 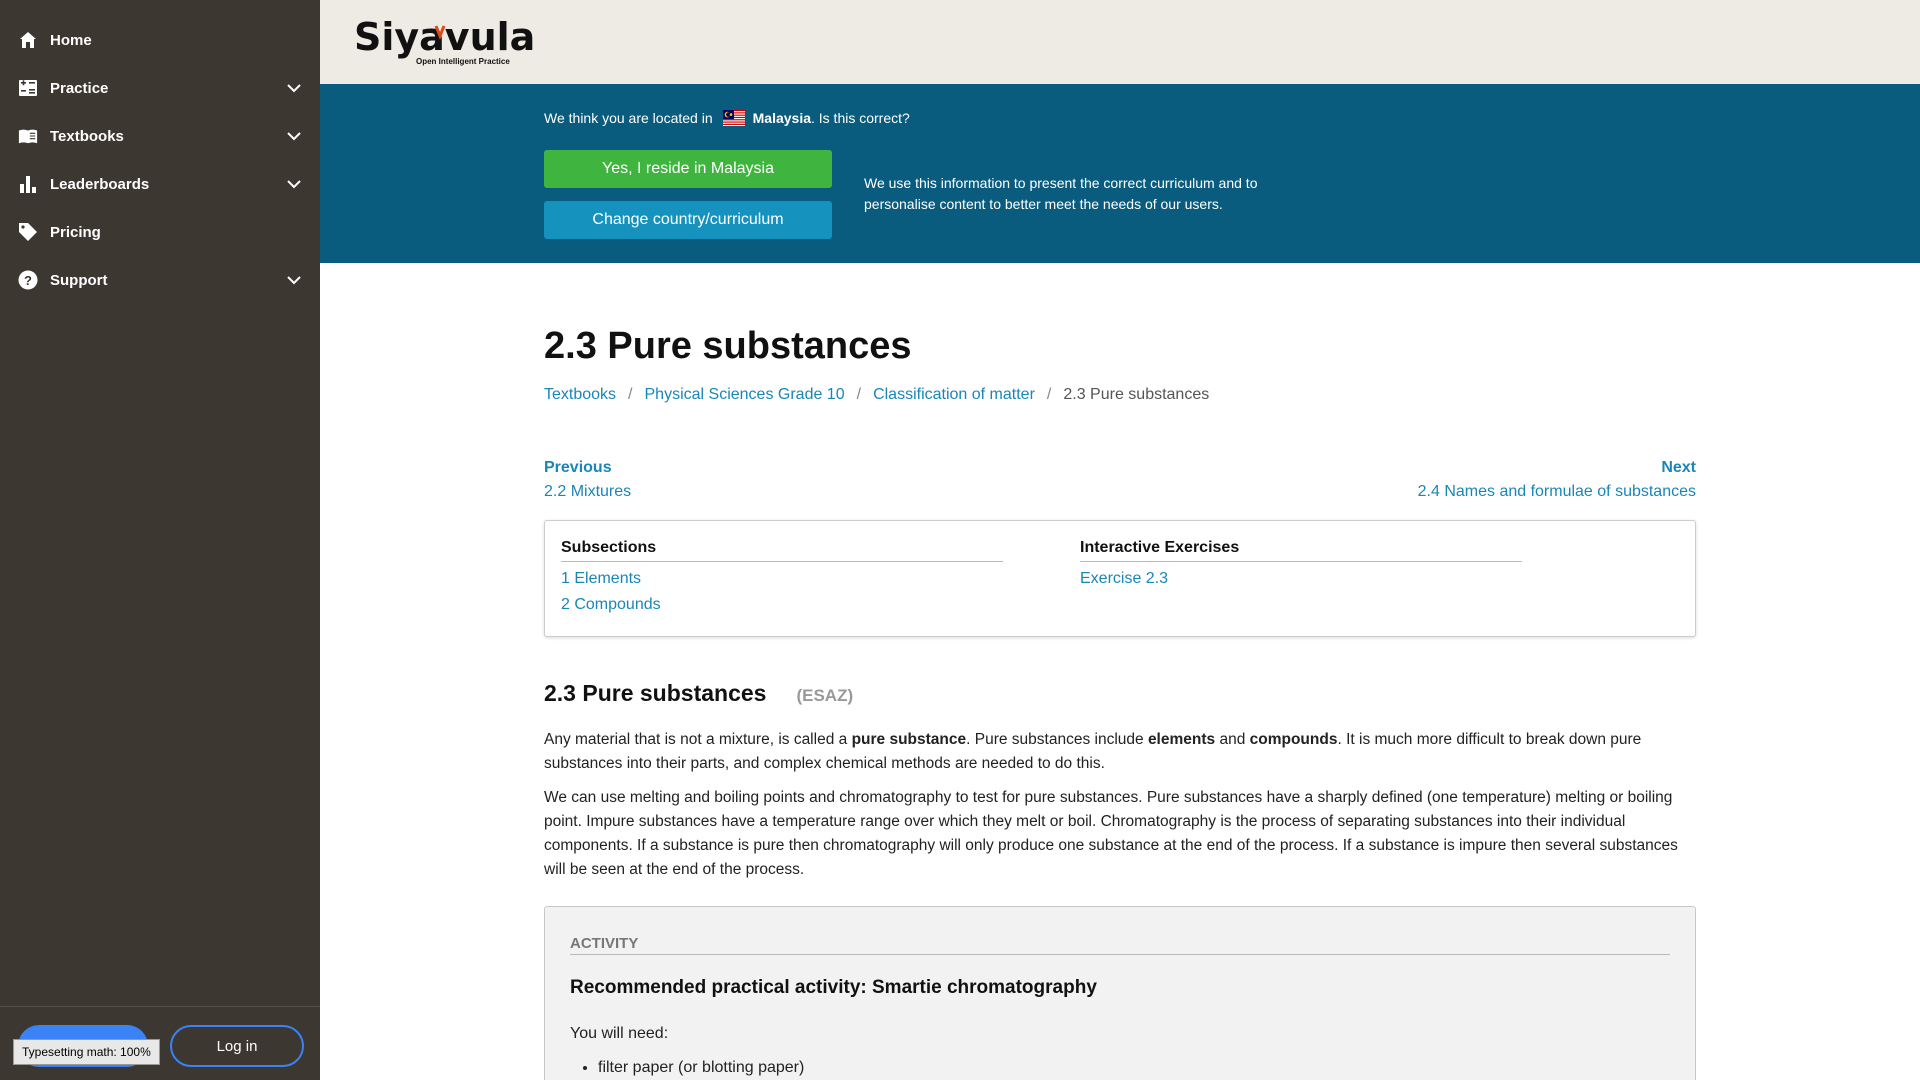 I want to click on previous-link: Previous 2.2 Mixtures, so click(x=587, y=480).